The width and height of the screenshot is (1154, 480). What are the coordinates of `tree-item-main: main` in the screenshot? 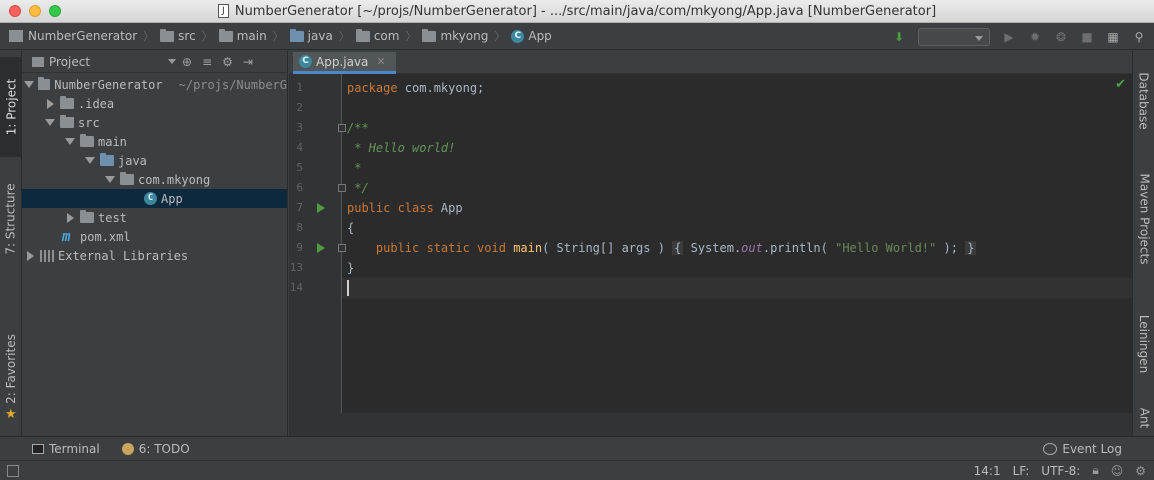 It's located at (154, 141).